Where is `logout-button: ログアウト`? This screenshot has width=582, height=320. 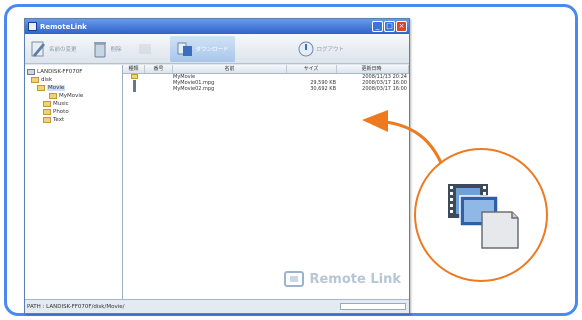 logout-button: ログアウト is located at coordinates (321, 49).